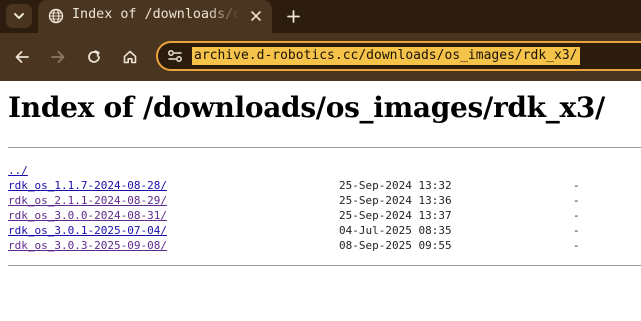 The image size is (641, 321). What do you see at coordinates (395, 185) in the screenshot?
I see `entry-date: 25-Sep-2024 13:32` at bounding box center [395, 185].